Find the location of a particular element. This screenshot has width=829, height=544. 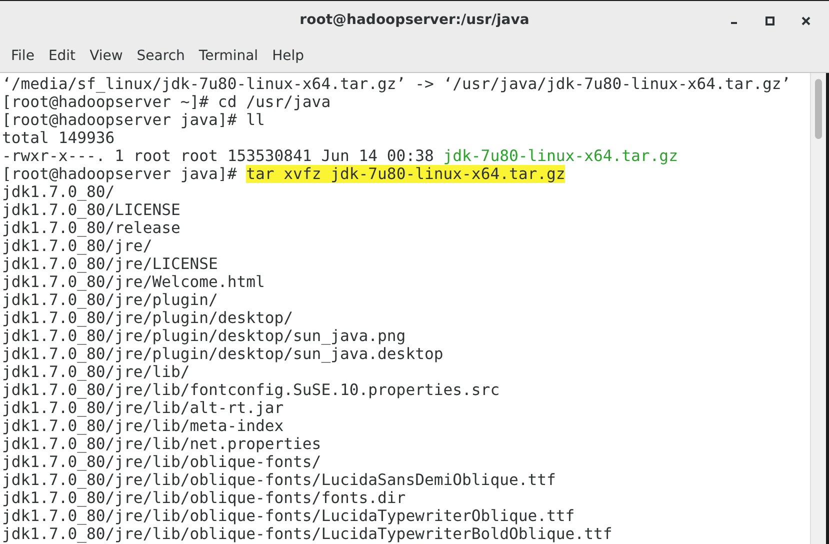

close-icon is located at coordinates (806, 21).